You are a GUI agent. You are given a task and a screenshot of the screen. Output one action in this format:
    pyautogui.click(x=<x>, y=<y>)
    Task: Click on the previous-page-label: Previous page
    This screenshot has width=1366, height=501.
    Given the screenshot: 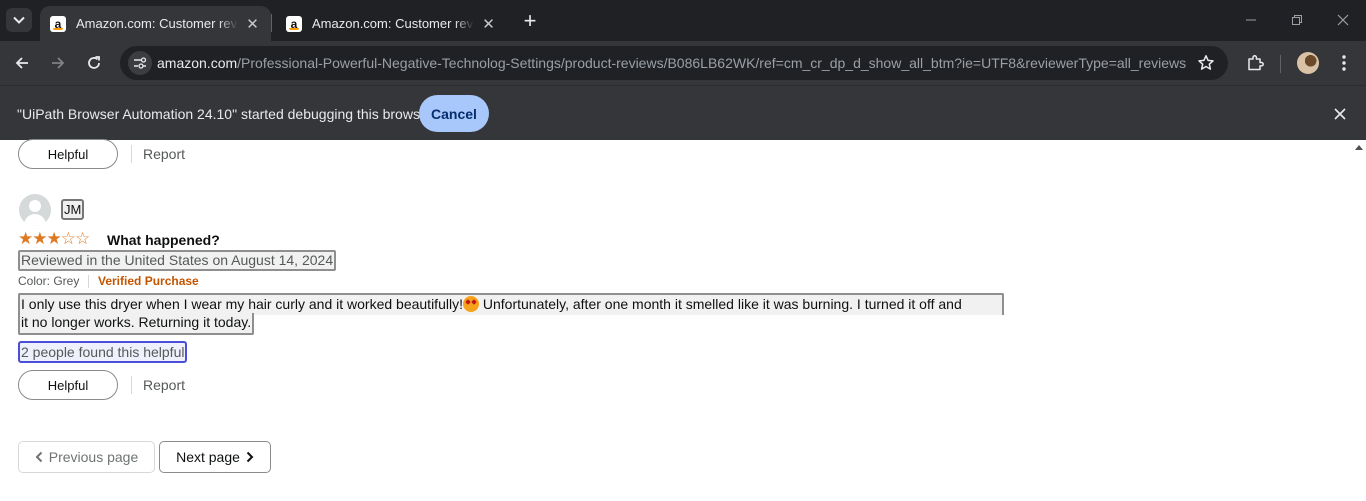 What is the action you would take?
    pyautogui.click(x=93, y=457)
    